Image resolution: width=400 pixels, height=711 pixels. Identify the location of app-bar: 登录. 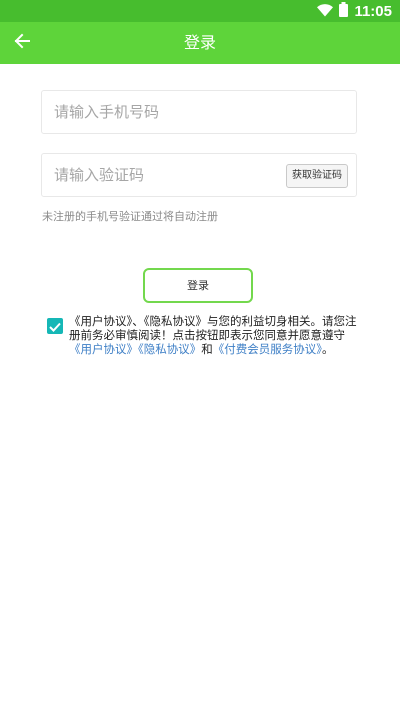
(200, 43).